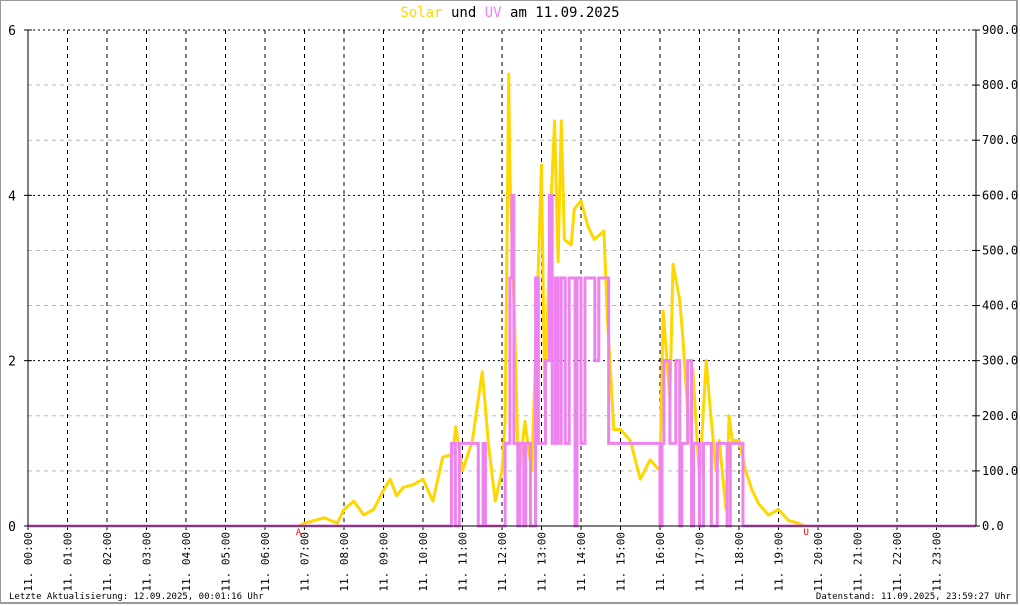  Describe the element at coordinates (1000, 250) in the screenshot. I see `right-tick-label: 500.0` at that location.